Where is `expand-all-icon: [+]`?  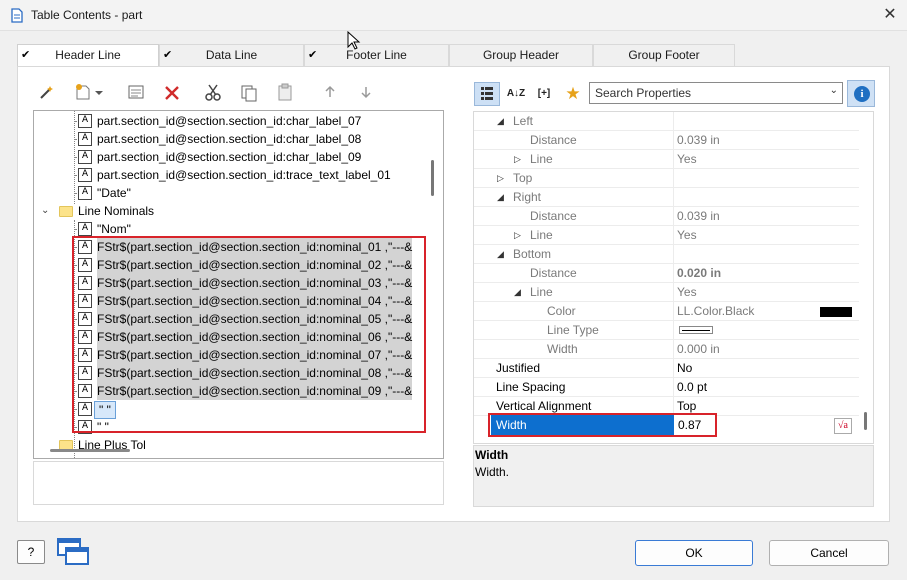
expand-all-icon: [+] is located at coordinates (544, 94).